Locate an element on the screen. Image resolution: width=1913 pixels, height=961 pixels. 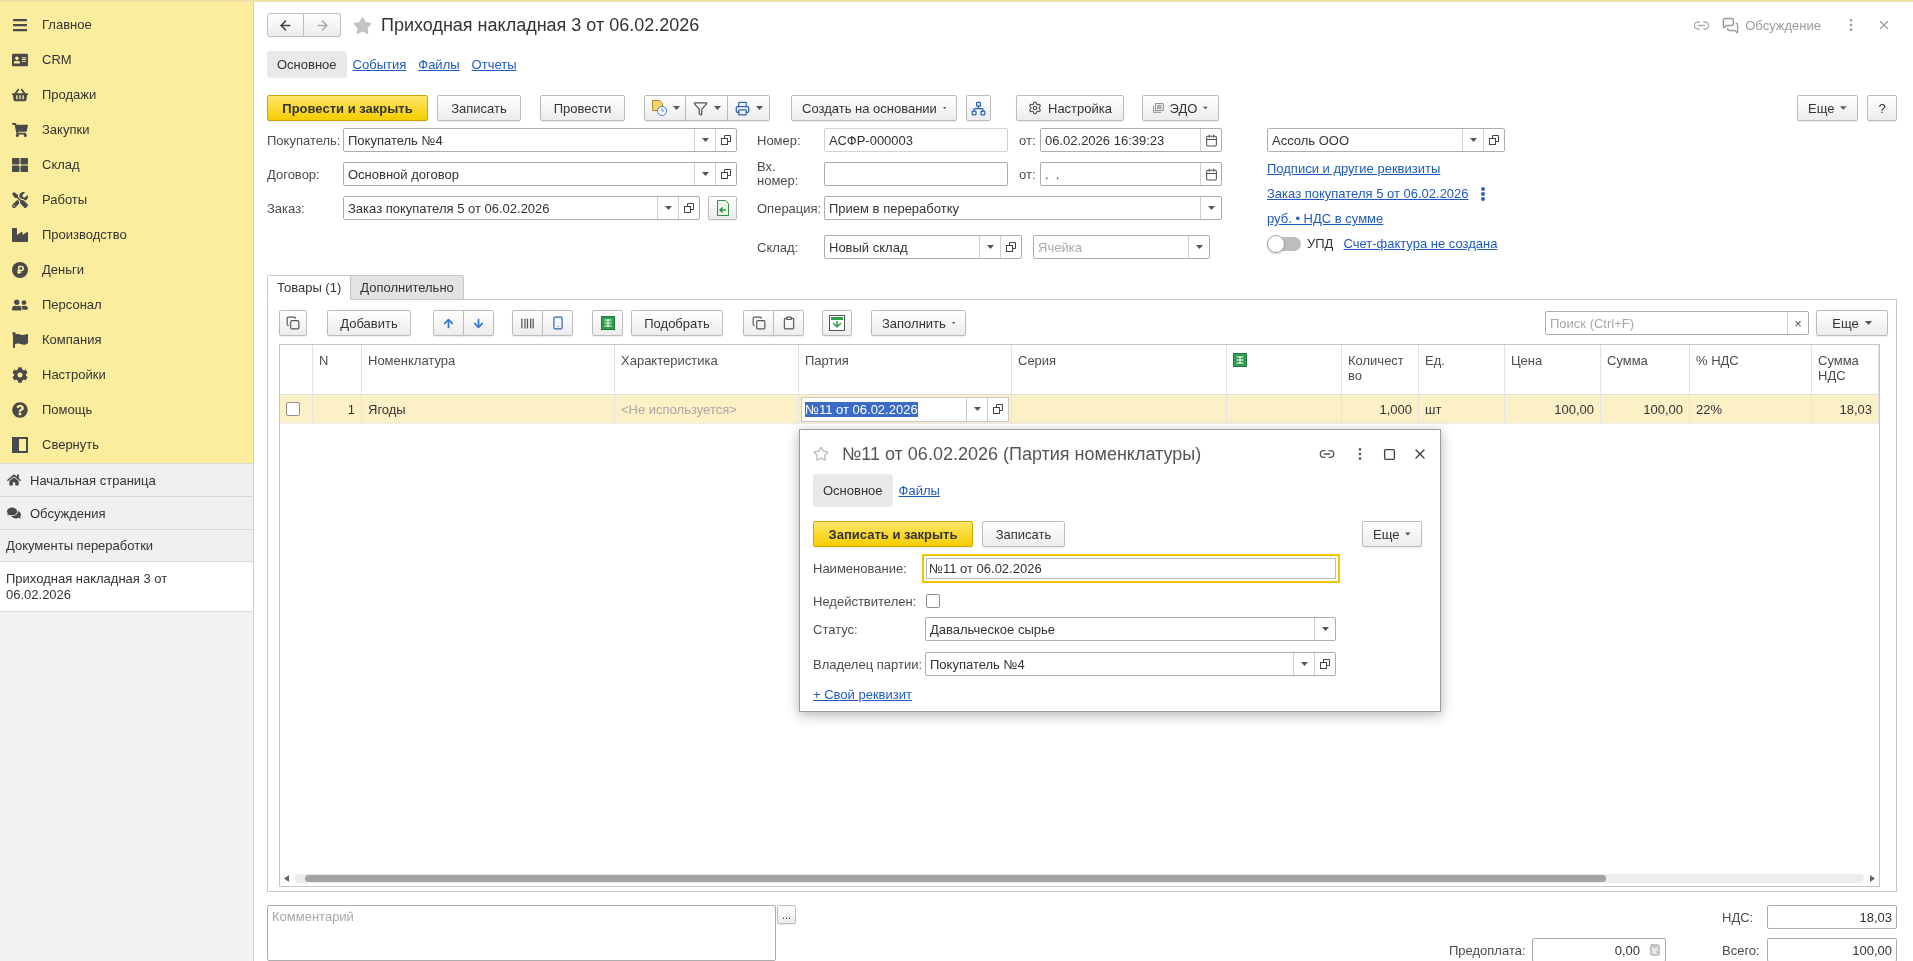
column-header: Характеристика is located at coordinates (707, 369).